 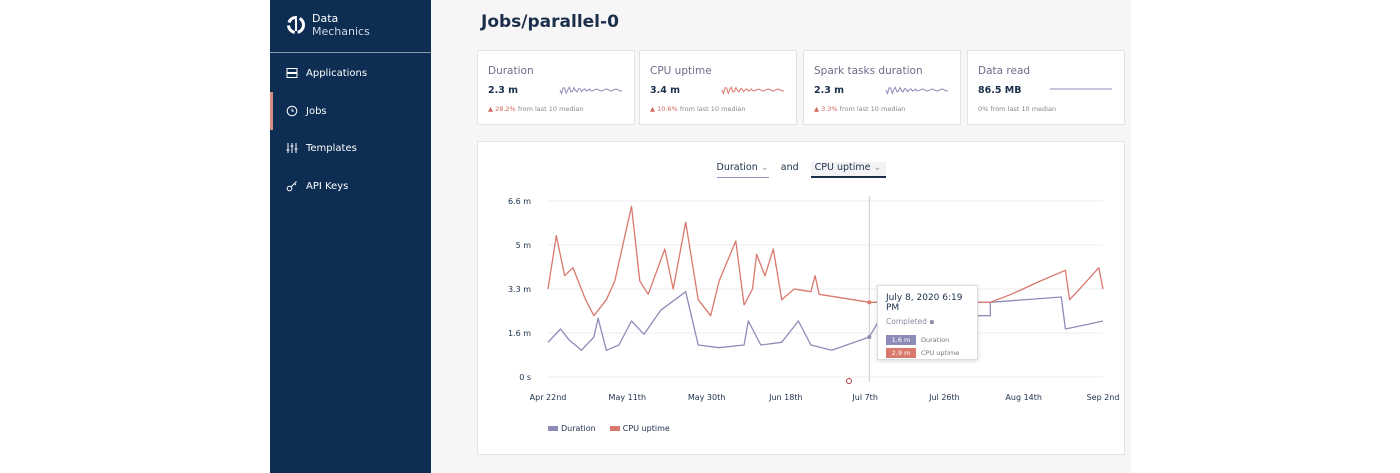 I want to click on sidebar-item-label: Jobs, so click(x=316, y=111).